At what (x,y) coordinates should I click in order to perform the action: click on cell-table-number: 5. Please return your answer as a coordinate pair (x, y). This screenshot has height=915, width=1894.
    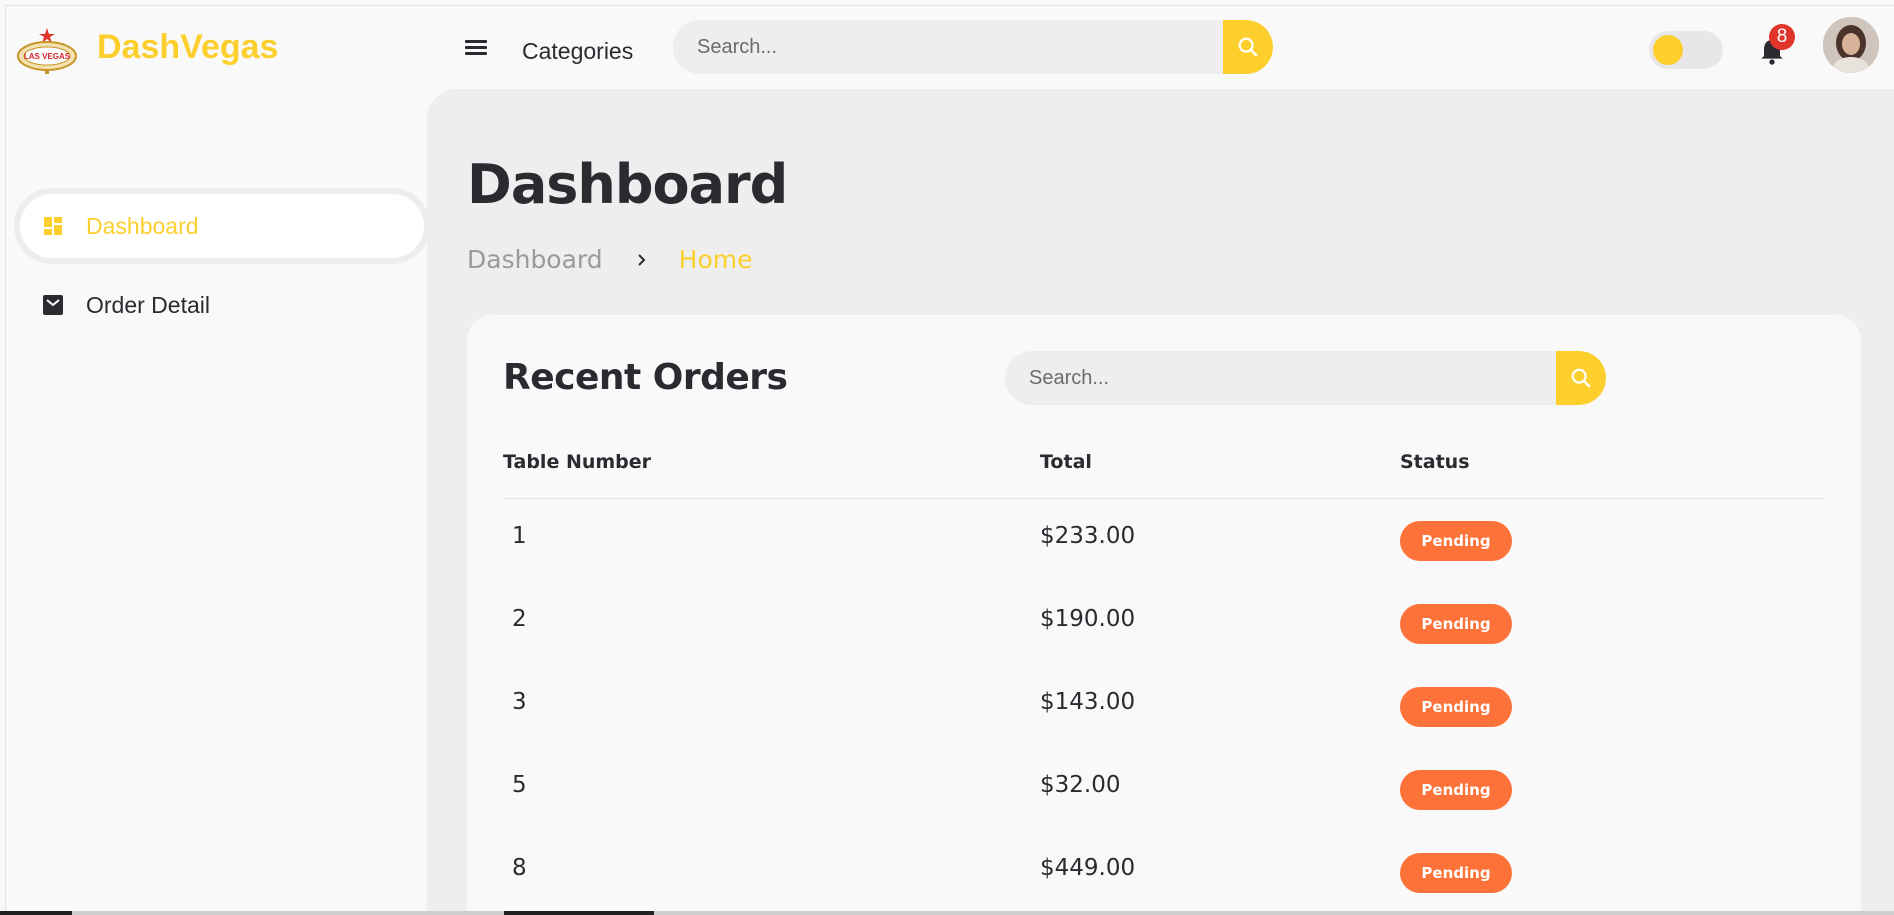
    Looking at the image, I should click on (519, 785).